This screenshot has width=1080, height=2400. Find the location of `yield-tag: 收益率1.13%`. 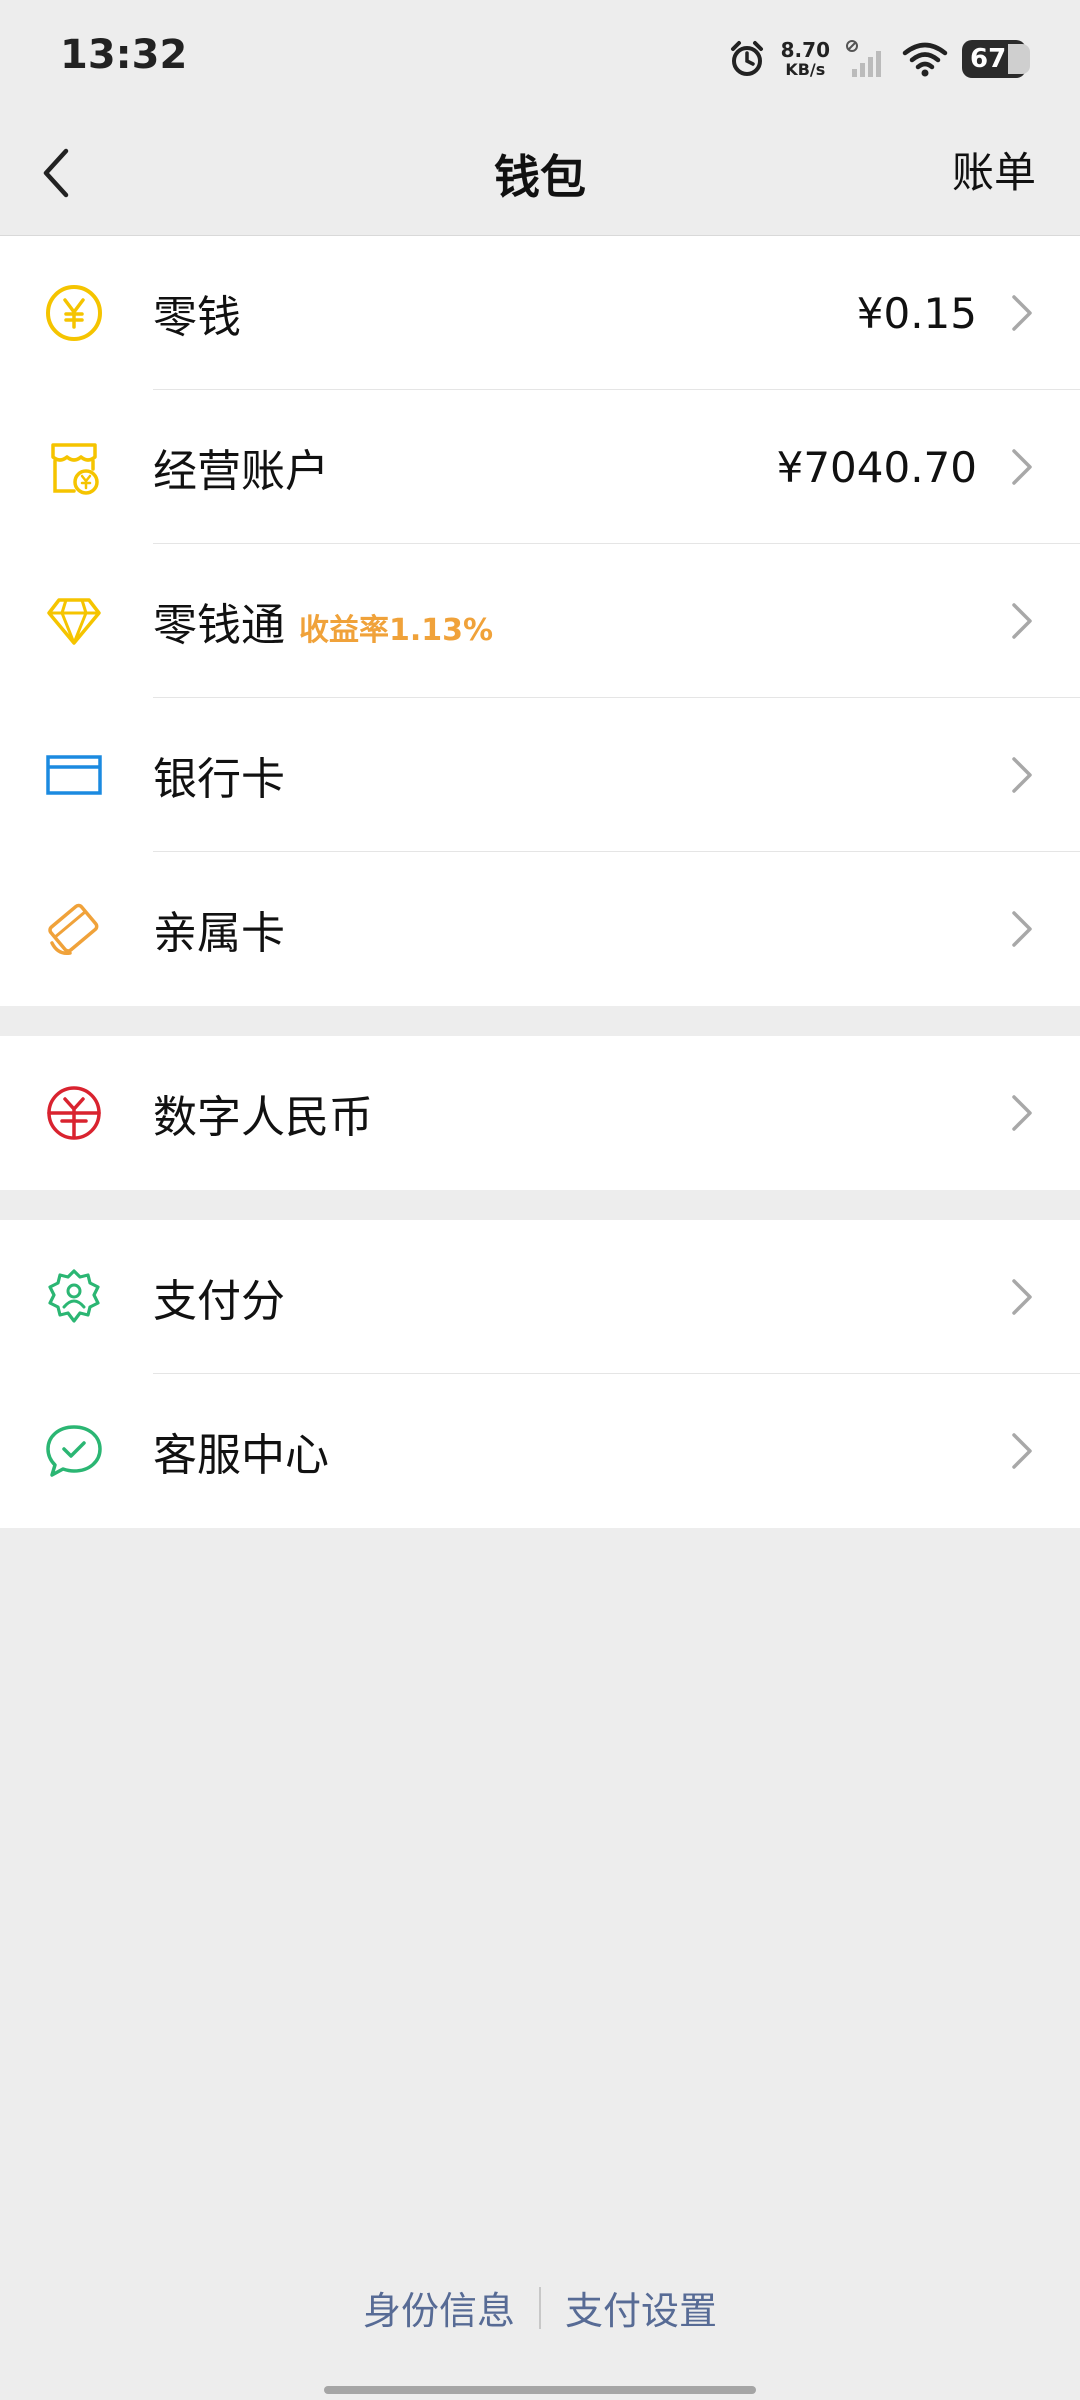

yield-tag: 收益率1.13% is located at coordinates (396, 630).